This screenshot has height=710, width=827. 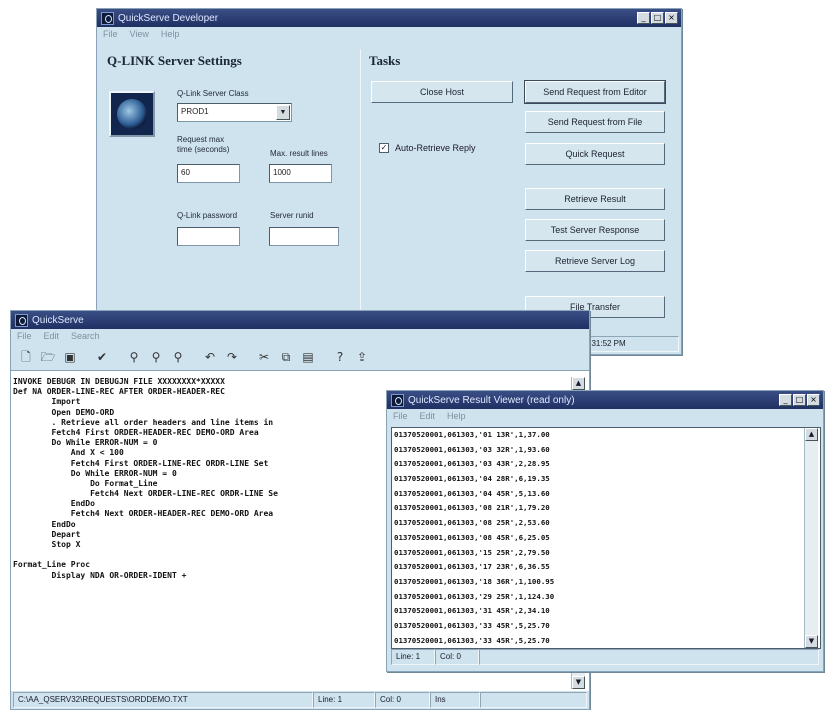 What do you see at coordinates (595, 154) in the screenshot?
I see `quick-request-button: Quick Request` at bounding box center [595, 154].